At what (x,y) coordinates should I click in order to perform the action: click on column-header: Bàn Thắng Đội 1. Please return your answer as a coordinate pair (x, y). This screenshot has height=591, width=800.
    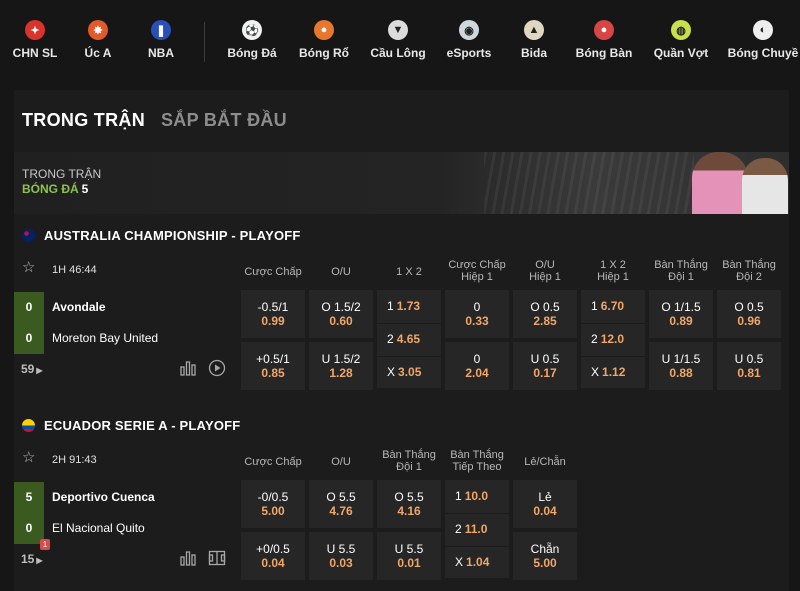
    Looking at the image, I should click on (409, 461).